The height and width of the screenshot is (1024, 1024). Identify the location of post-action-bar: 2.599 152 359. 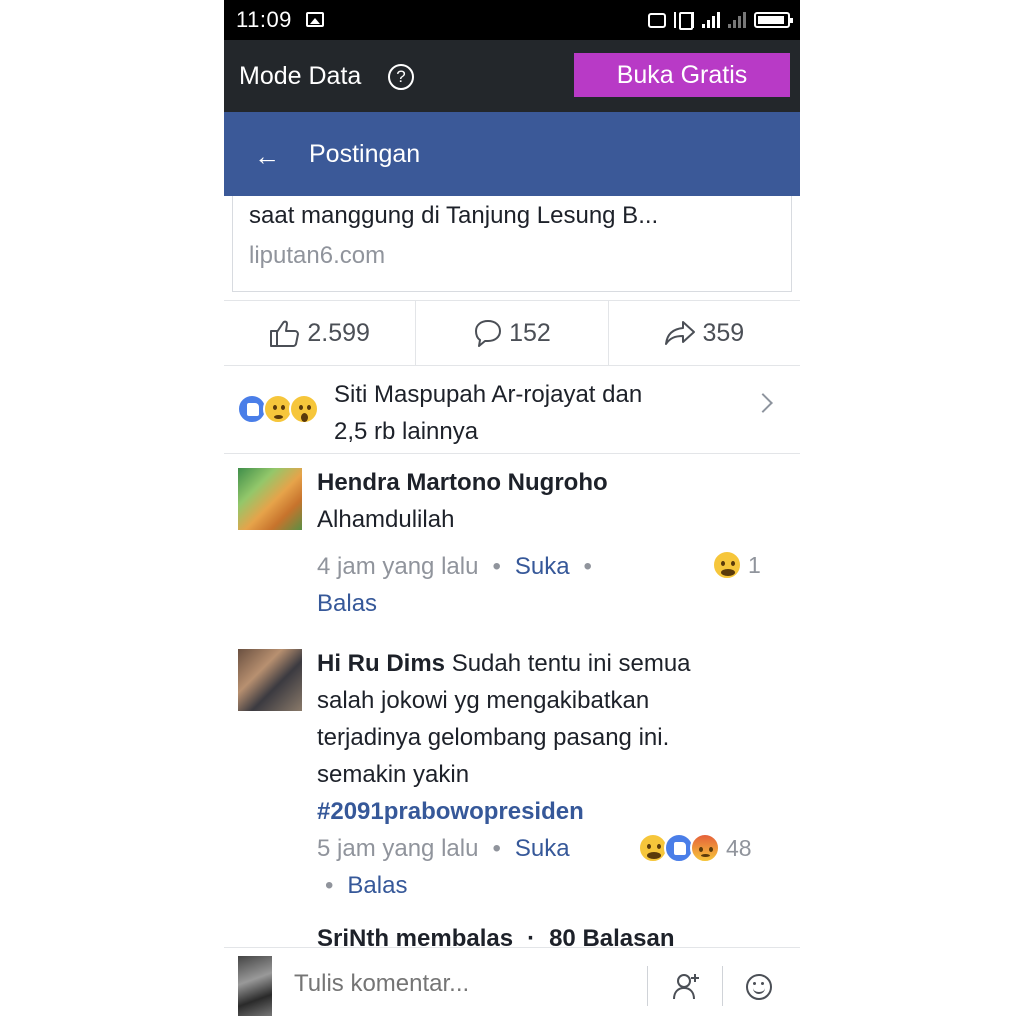
(512, 333).